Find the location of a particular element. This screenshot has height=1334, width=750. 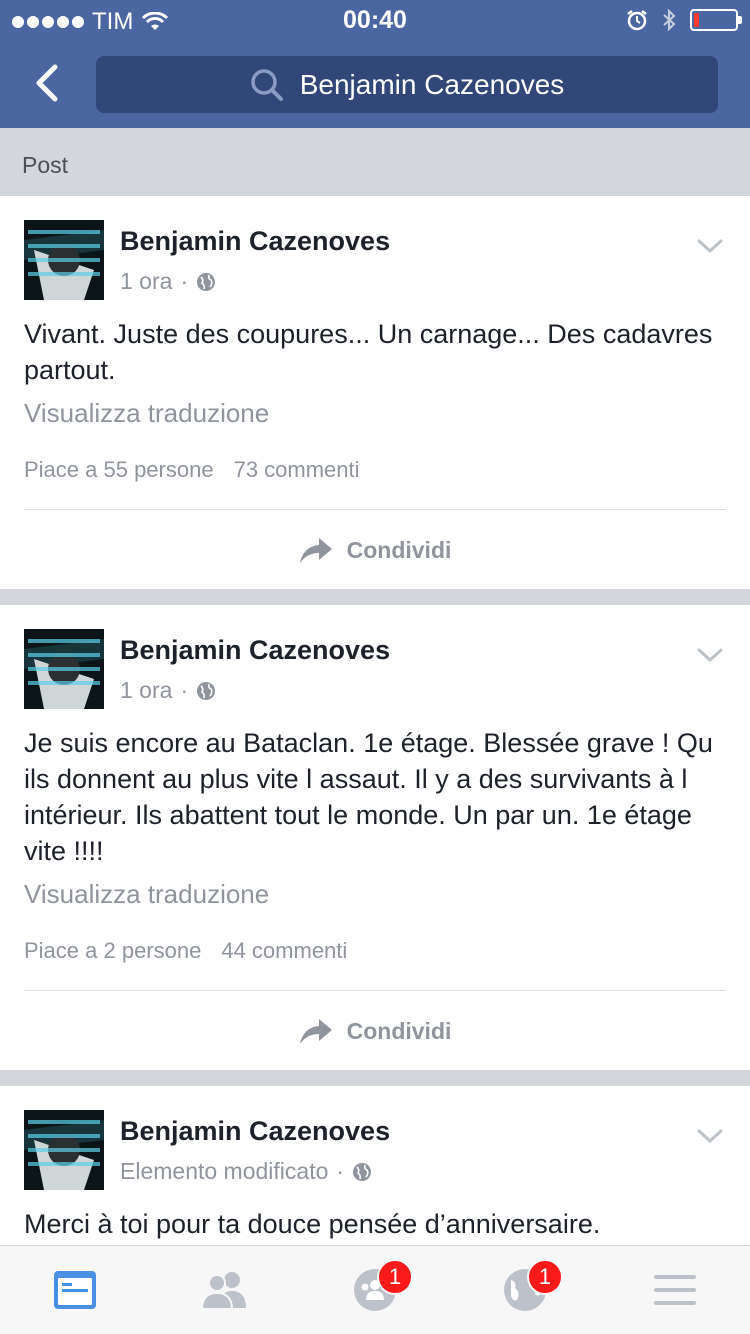

likes-count: Piace a 55 persone is located at coordinates (119, 470).